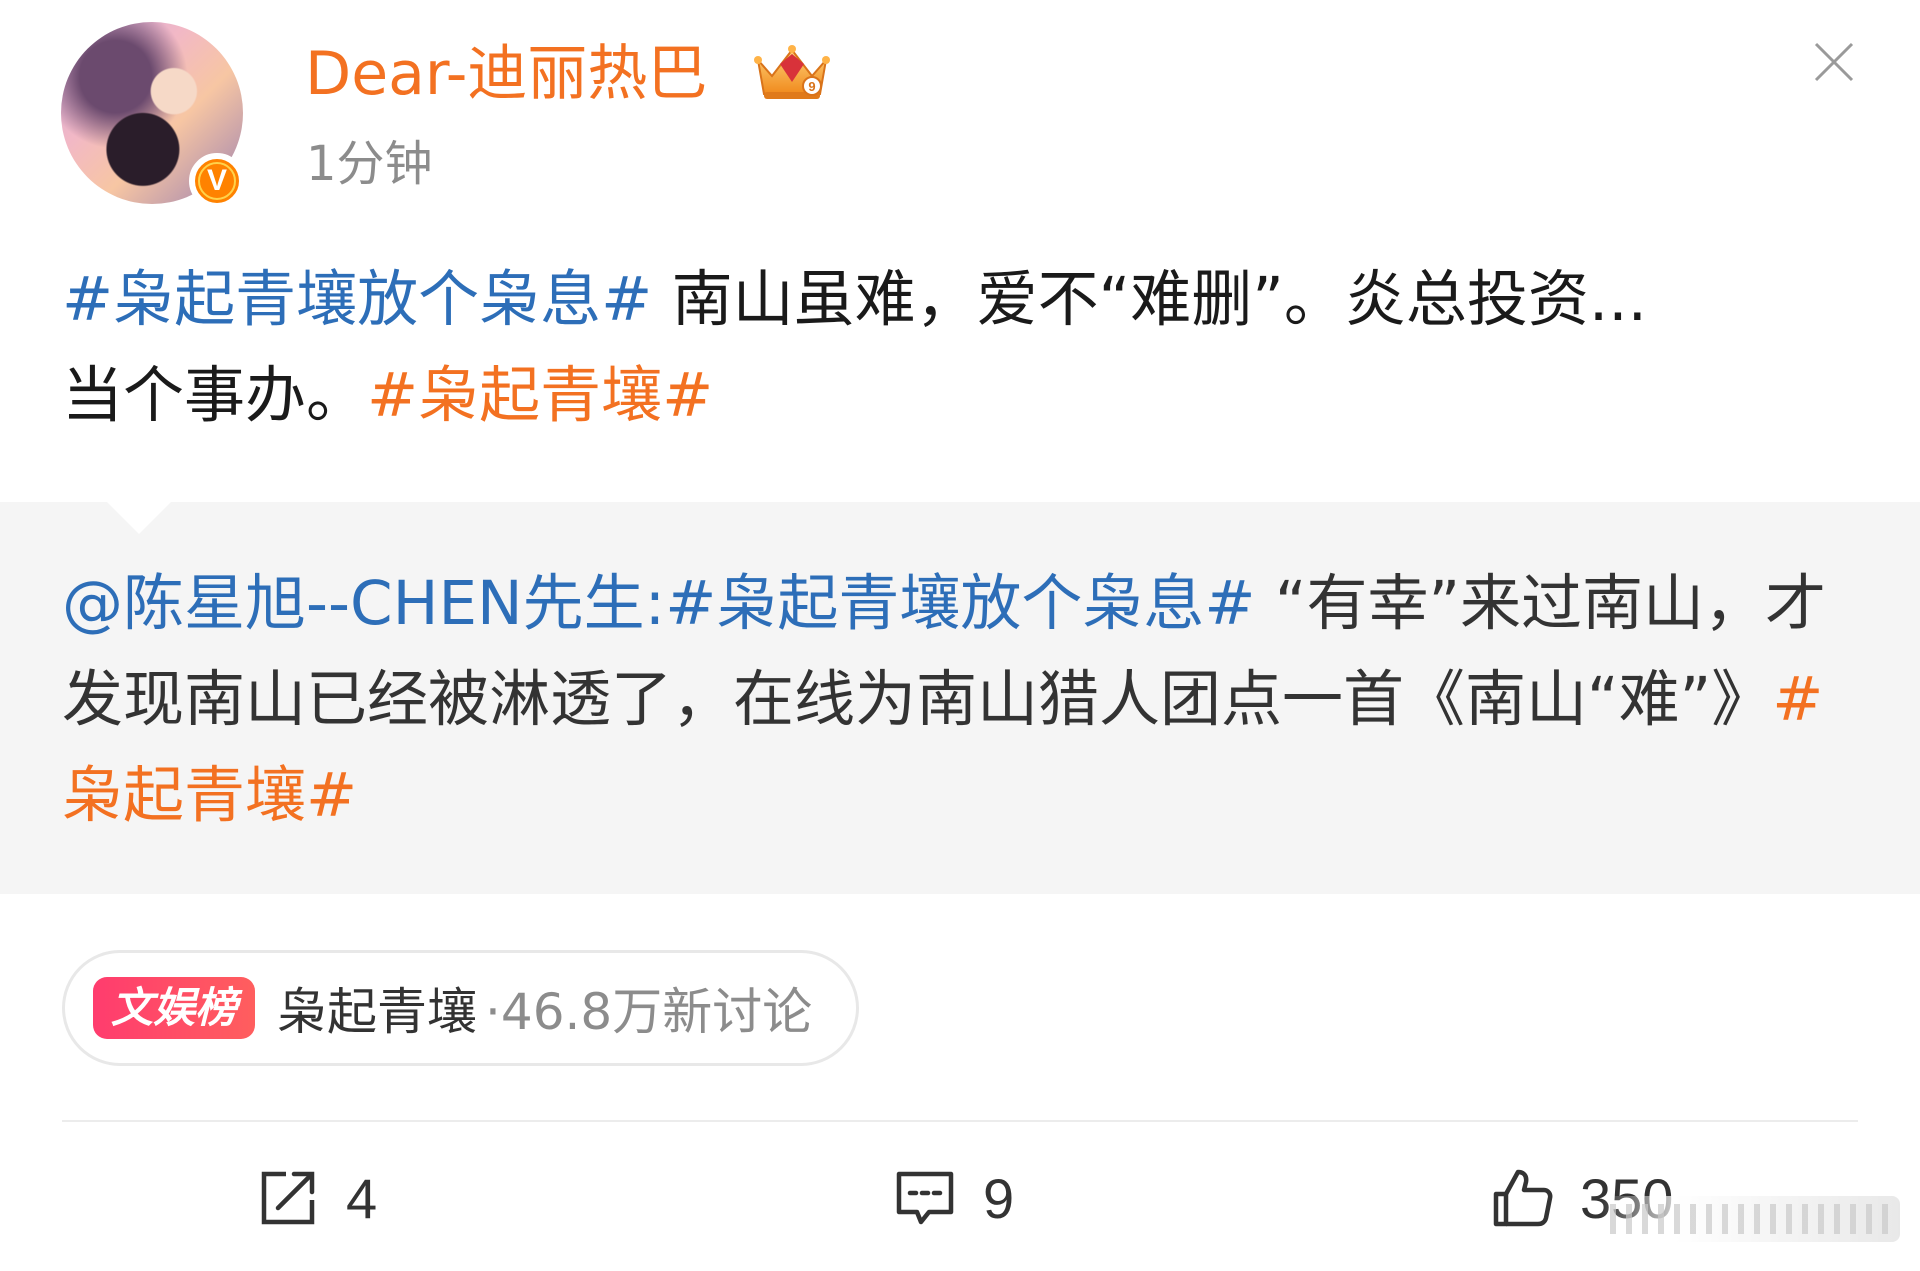 This screenshot has width=1920, height=1271. What do you see at coordinates (215, 395) in the screenshot?
I see `post-body-line2: 当个事办。` at bounding box center [215, 395].